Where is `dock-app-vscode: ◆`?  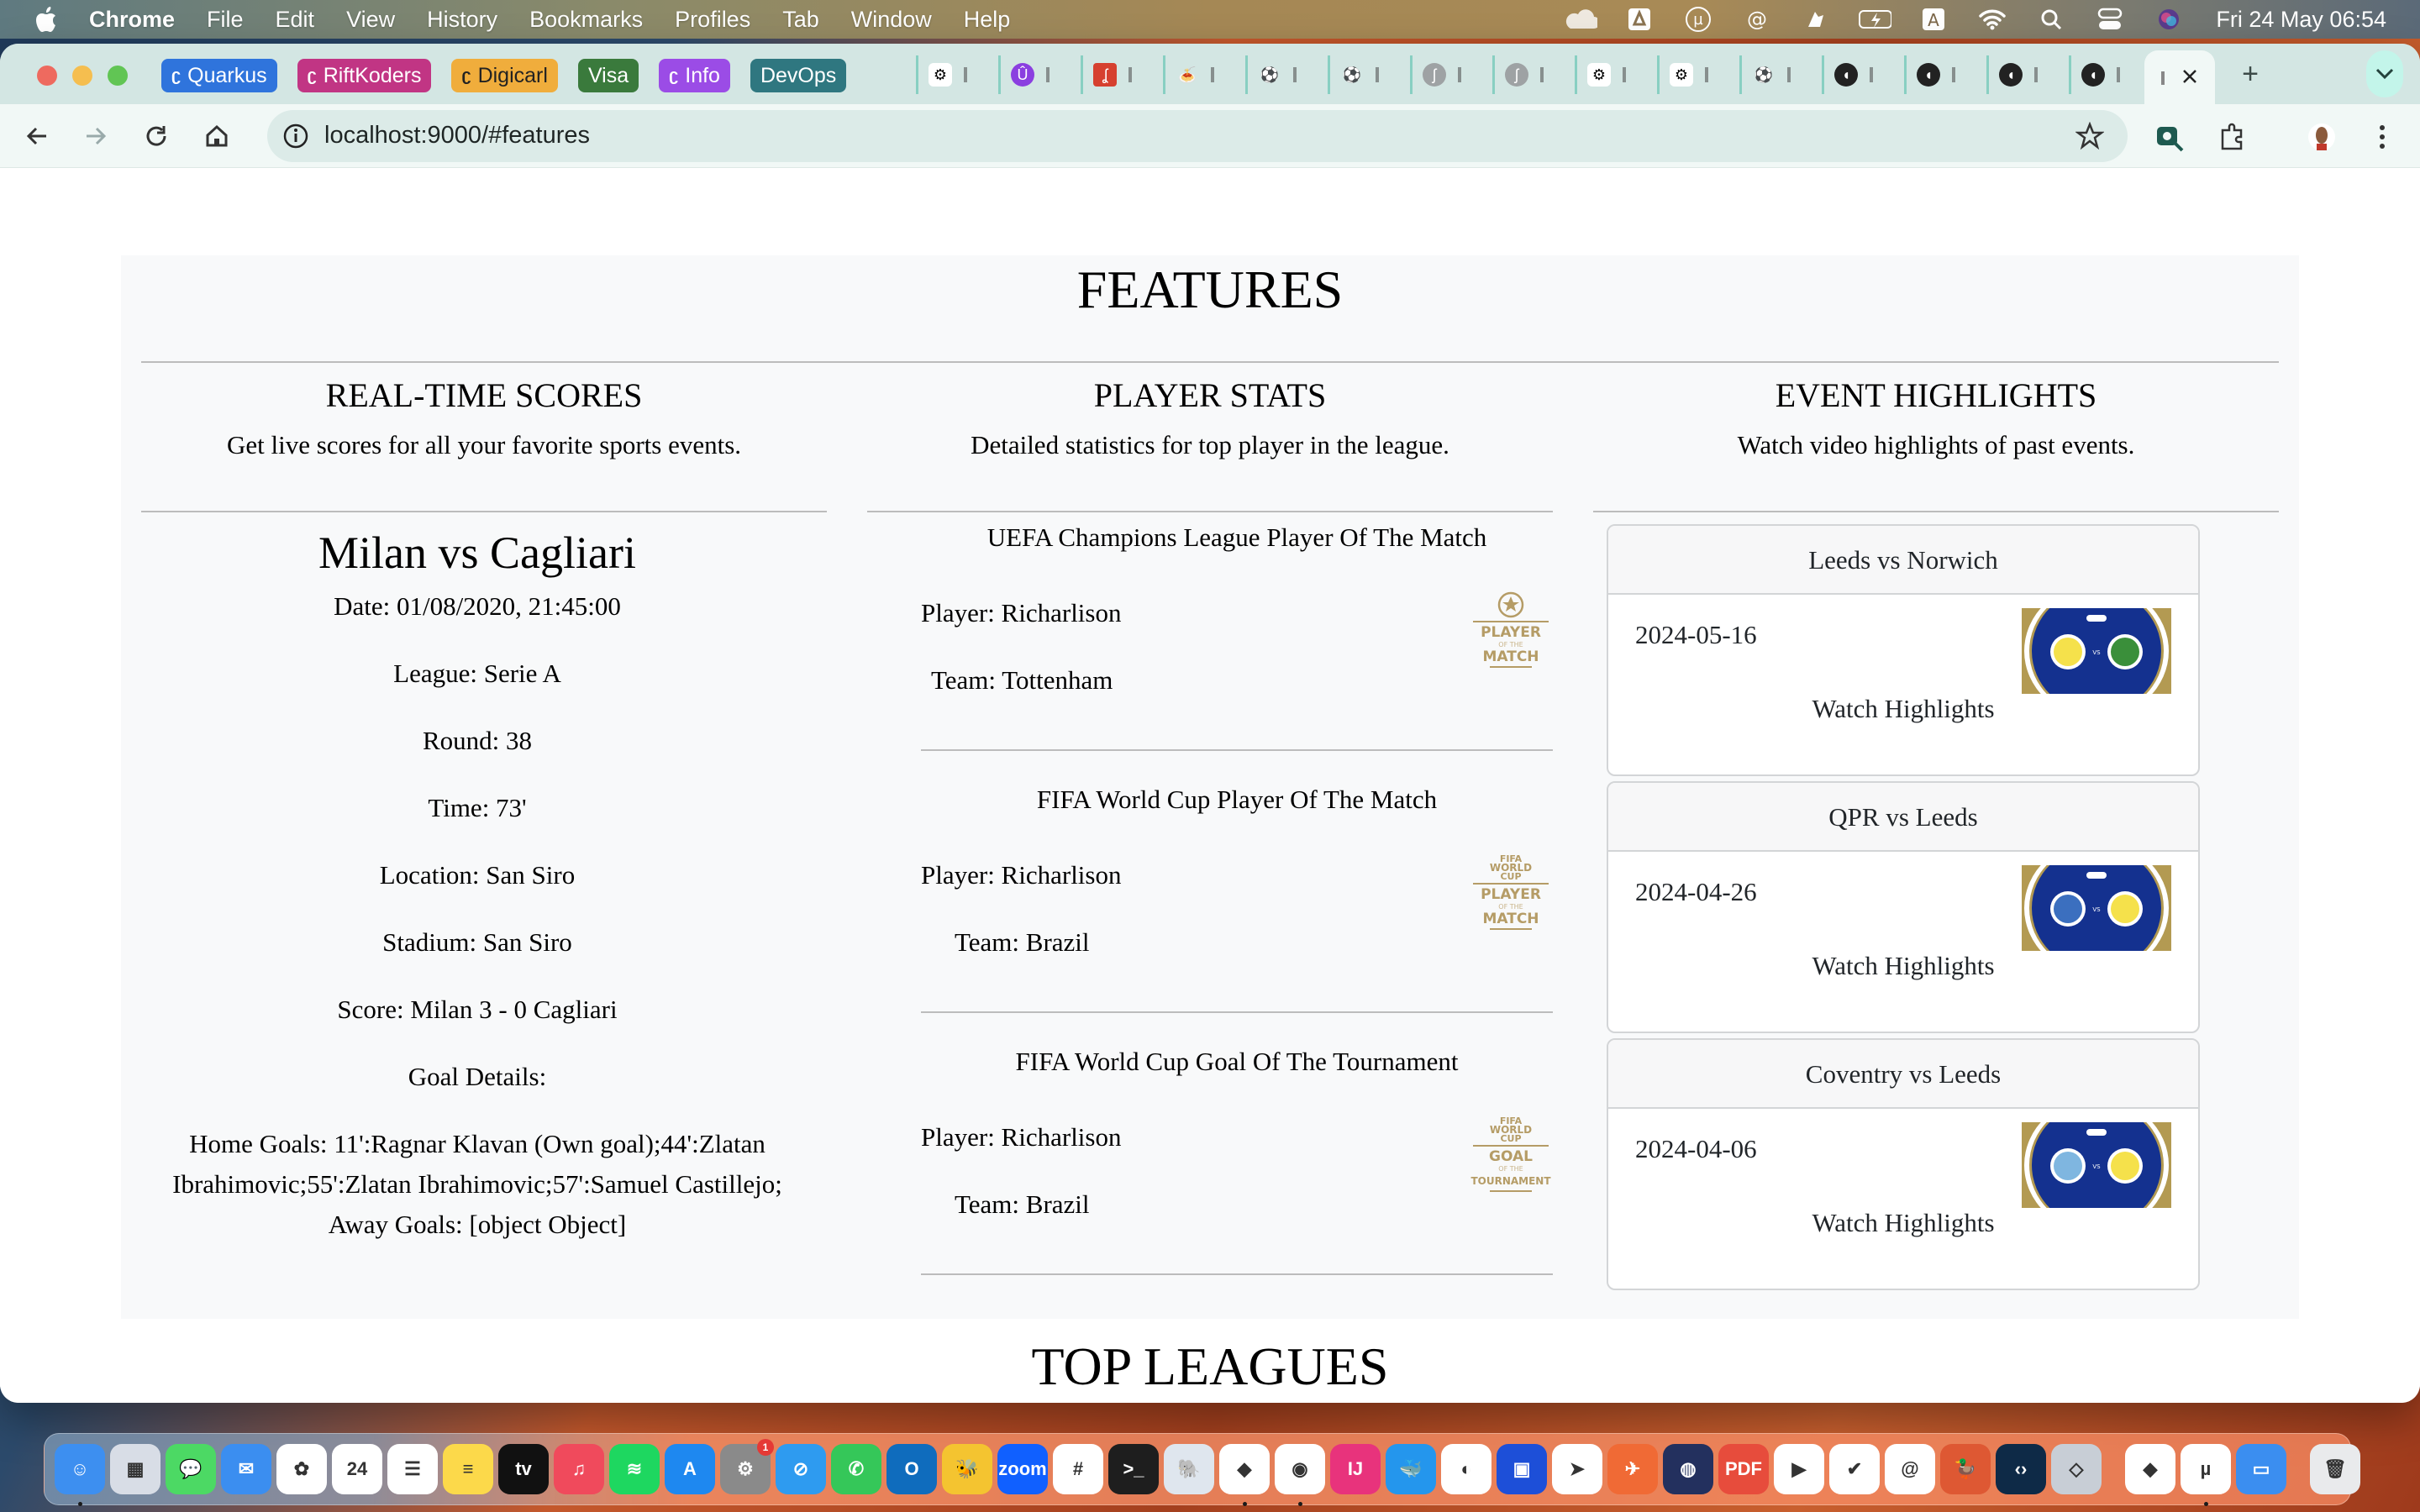
dock-app-vscode: ◆ is located at coordinates (1244, 1475).